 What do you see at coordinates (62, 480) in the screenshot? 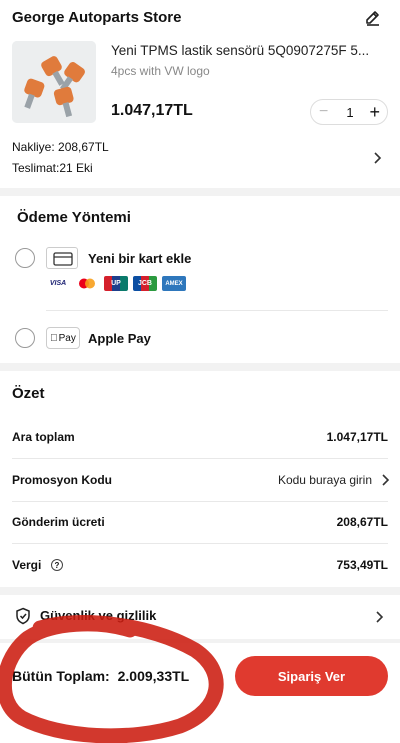
I see `promo-code-label: Promosyon Kodu` at bounding box center [62, 480].